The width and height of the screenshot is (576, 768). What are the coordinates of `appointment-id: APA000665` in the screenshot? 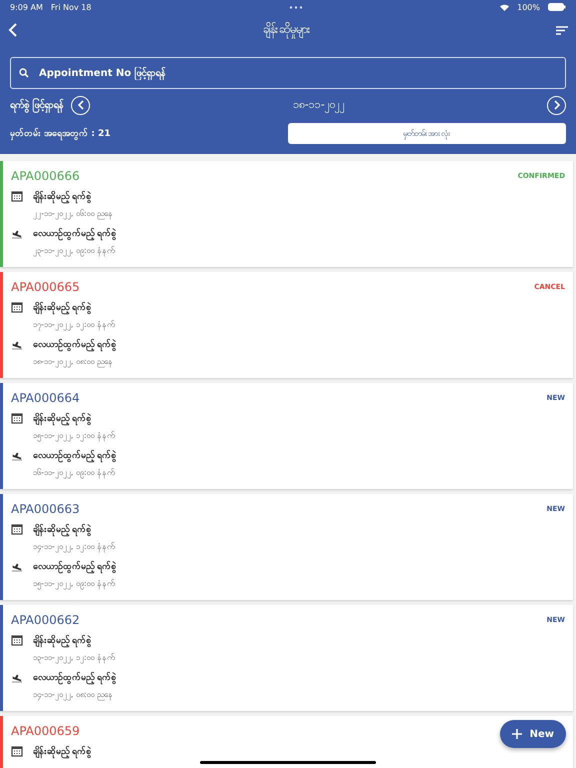 It's located at (45, 287).